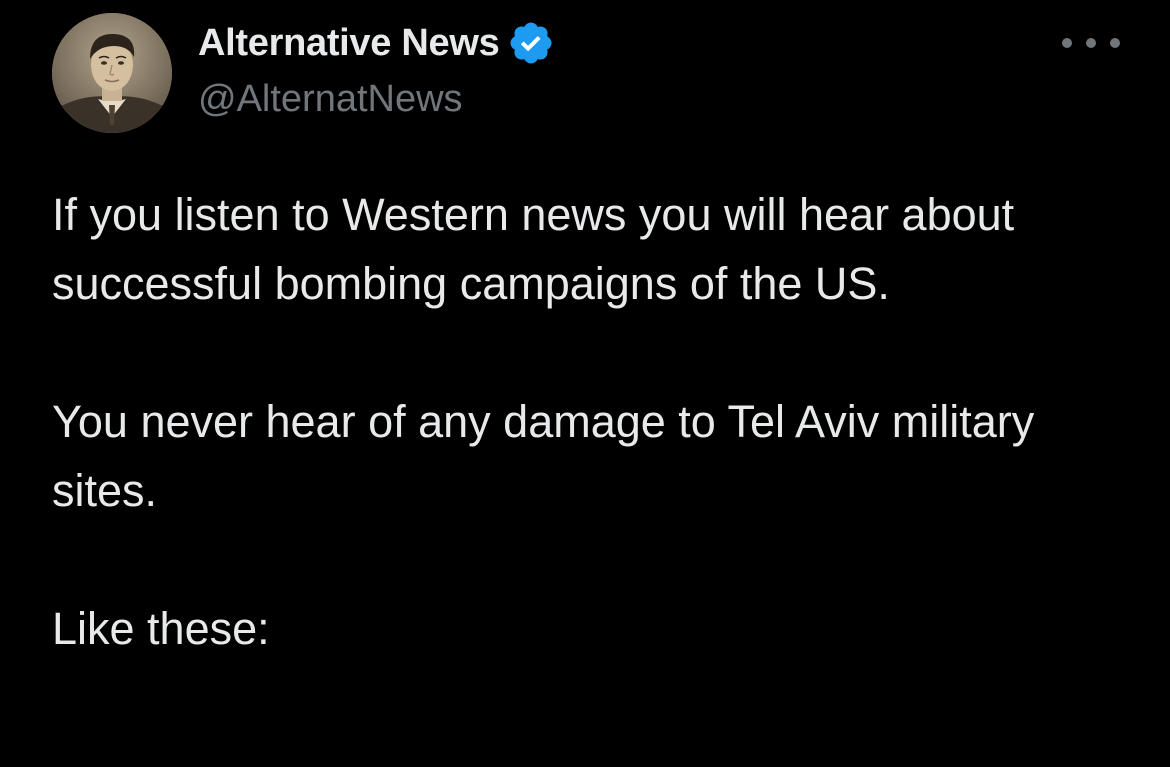 This screenshot has width=1170, height=767. I want to click on more-options-button, so click(1091, 43).